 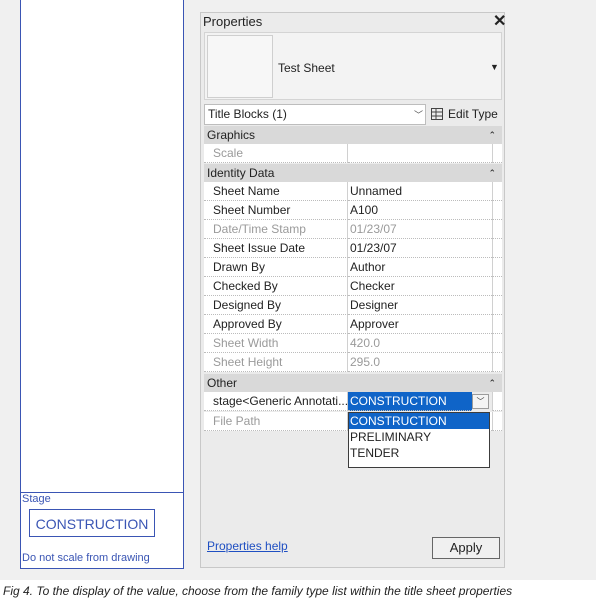 What do you see at coordinates (276, 324) in the screenshot?
I see `property-label: Approved By` at bounding box center [276, 324].